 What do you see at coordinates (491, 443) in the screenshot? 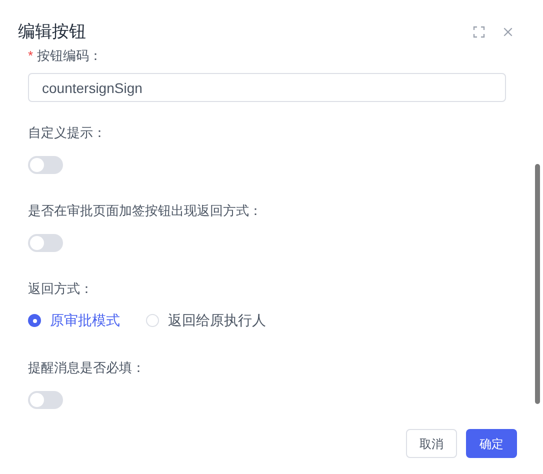
I see `confirm-button: 确定` at bounding box center [491, 443].